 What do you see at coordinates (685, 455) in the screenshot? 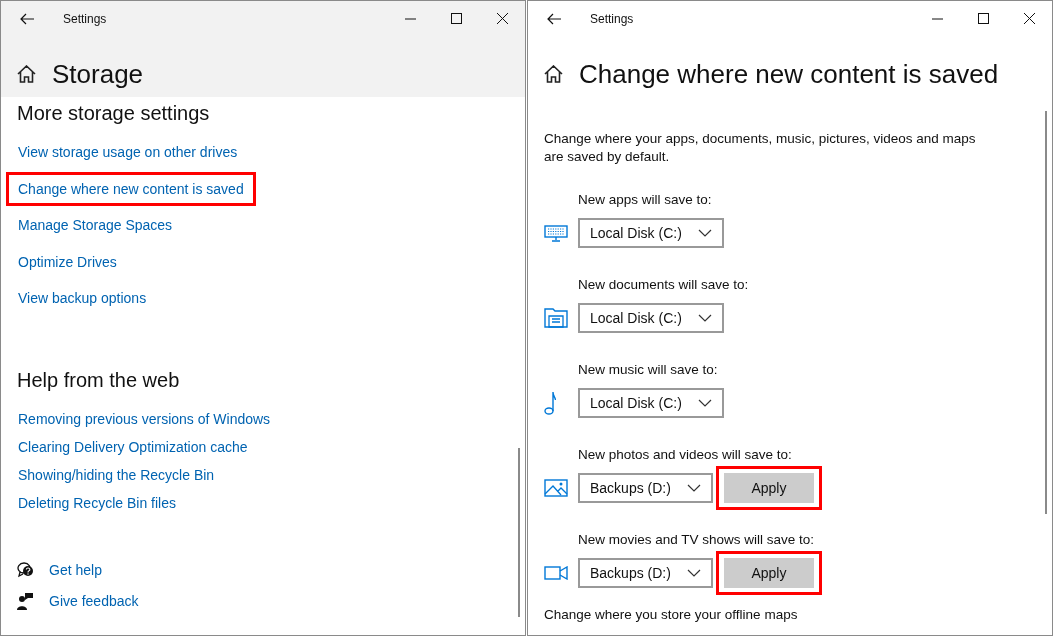
I see `location-label: New photos and videos will save to:` at bounding box center [685, 455].